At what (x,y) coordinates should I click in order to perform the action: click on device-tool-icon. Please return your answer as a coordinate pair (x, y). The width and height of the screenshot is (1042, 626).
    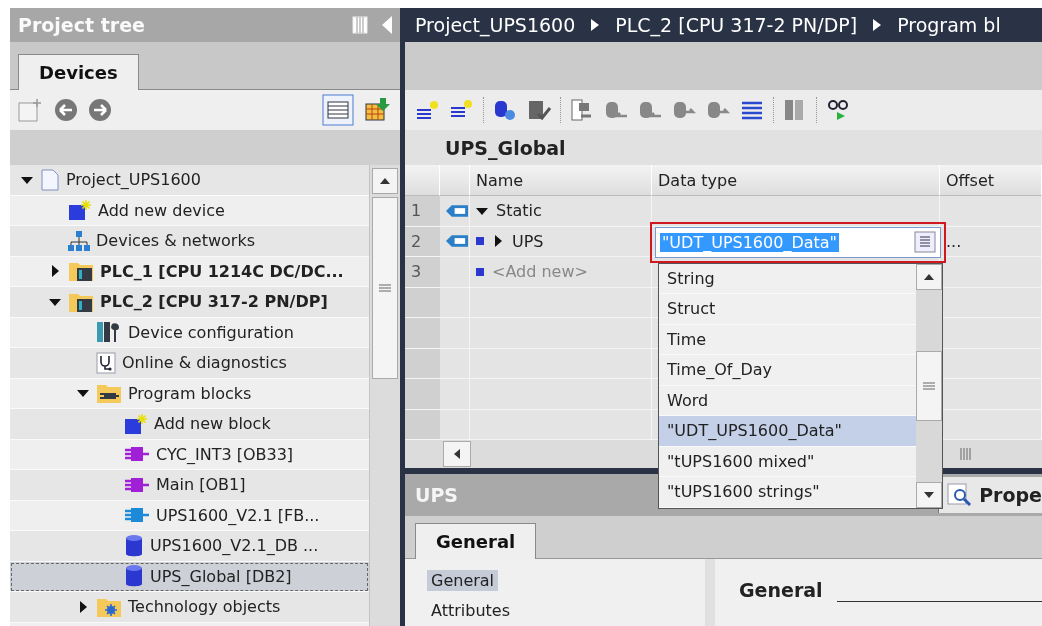
    Looking at the image, I should click on (109, 332).